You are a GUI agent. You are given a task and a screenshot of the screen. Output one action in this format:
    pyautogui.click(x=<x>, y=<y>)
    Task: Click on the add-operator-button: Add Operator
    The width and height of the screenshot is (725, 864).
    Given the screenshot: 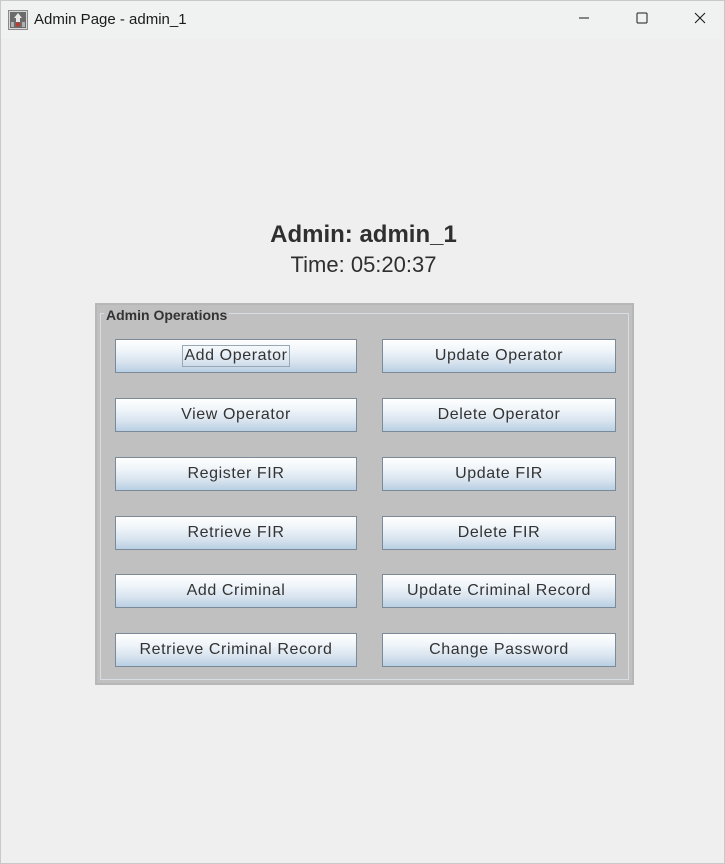 What is the action you would take?
    pyautogui.click(x=236, y=356)
    